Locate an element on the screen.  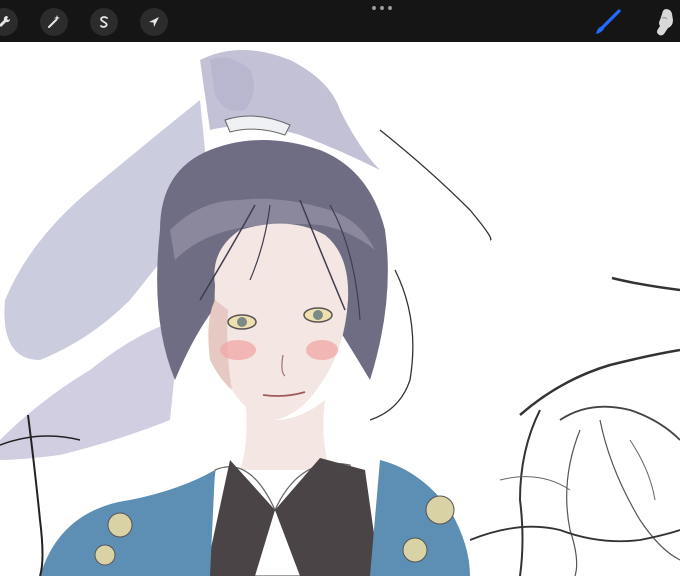
brush-icon is located at coordinates (608, 22).